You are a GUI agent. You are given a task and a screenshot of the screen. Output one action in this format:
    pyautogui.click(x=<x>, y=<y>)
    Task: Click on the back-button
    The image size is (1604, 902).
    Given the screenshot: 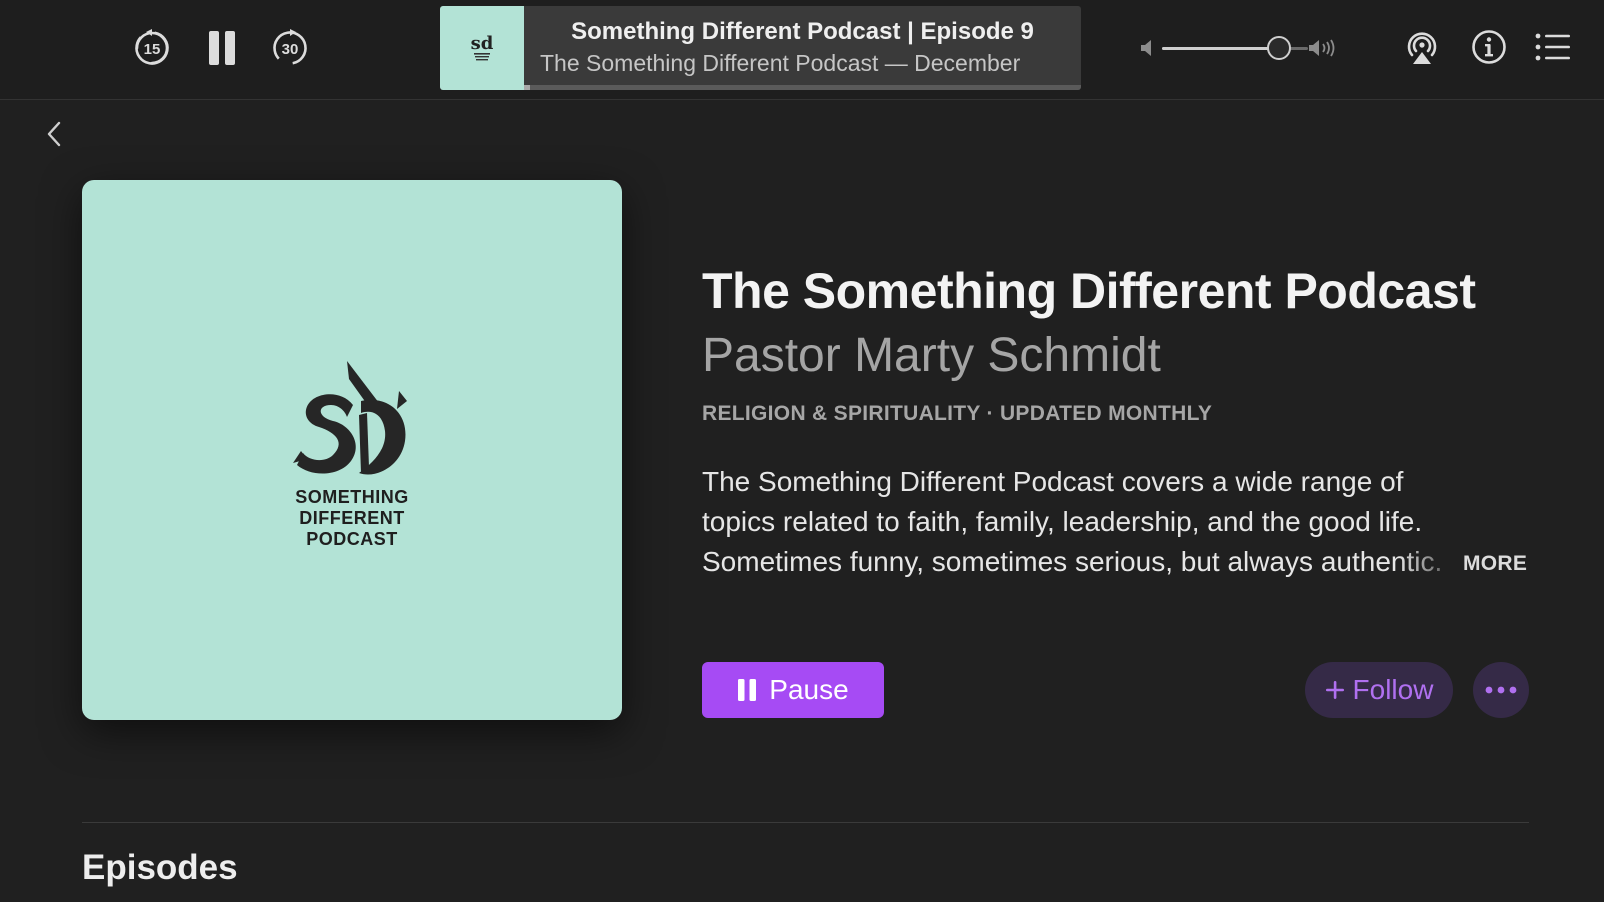 What is the action you would take?
    pyautogui.click(x=54, y=134)
    